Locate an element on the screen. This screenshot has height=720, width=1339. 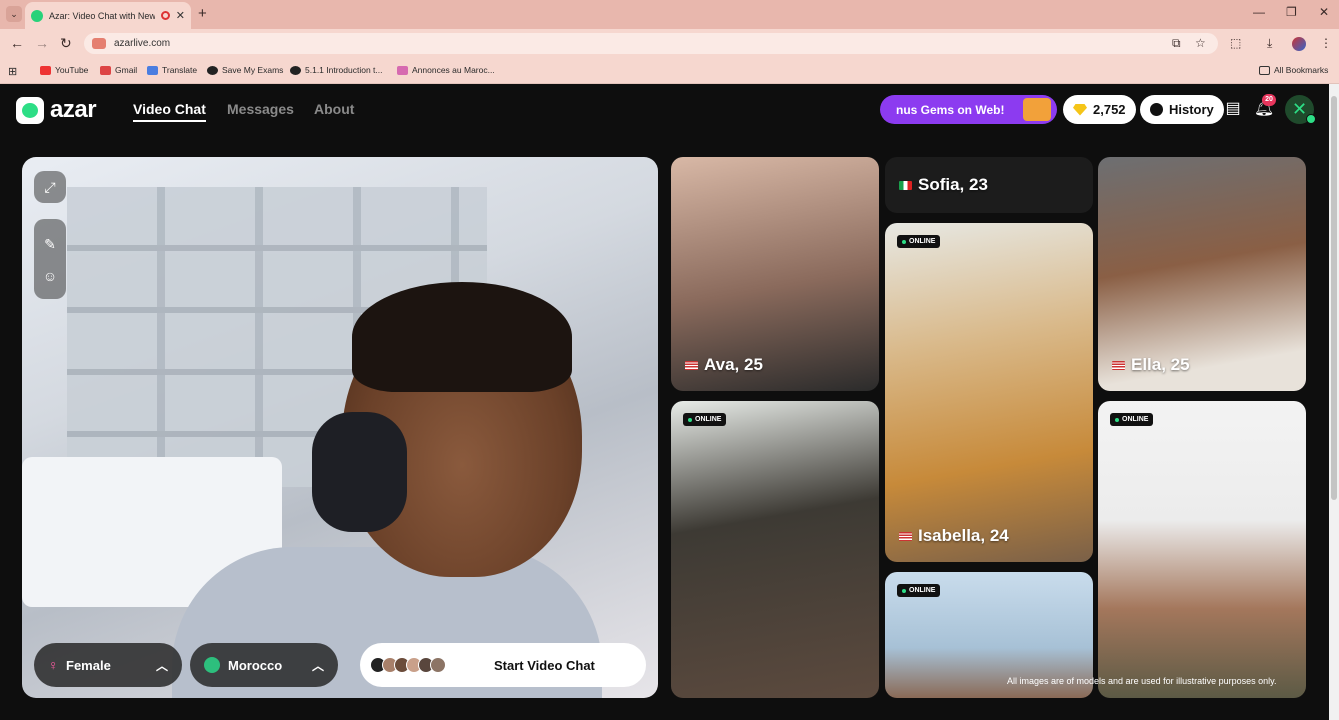
card-name: Ava, 25 is located at coordinates (724, 365).